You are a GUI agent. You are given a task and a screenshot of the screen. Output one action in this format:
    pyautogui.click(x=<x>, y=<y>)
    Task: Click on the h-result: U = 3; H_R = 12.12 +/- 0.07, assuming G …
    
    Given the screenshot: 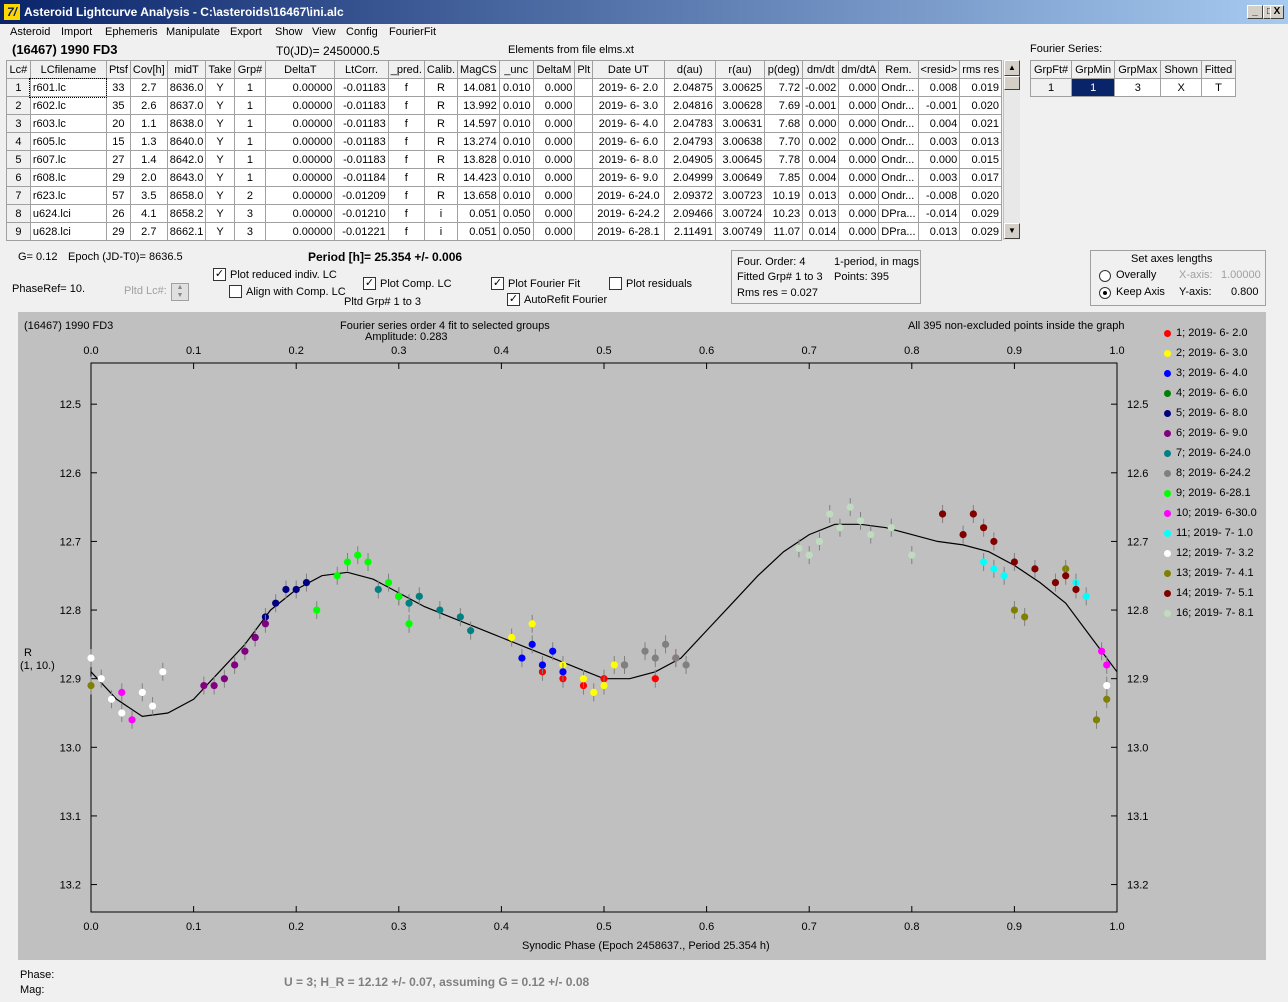 What is the action you would take?
    pyautogui.click(x=437, y=982)
    